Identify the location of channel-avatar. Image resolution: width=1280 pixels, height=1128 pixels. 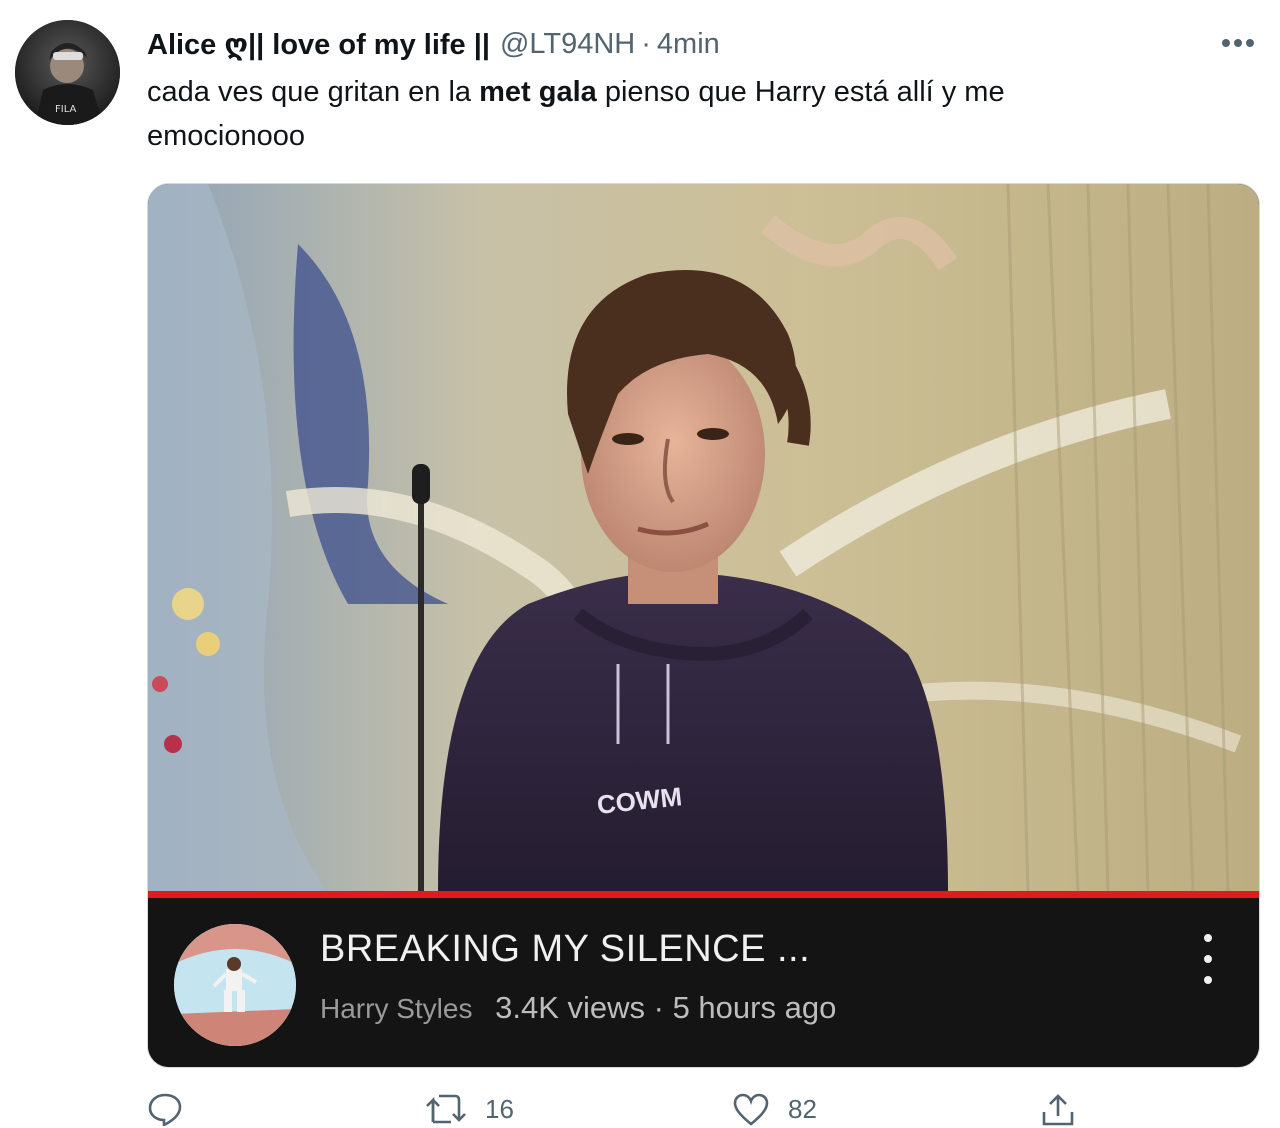
(235, 985).